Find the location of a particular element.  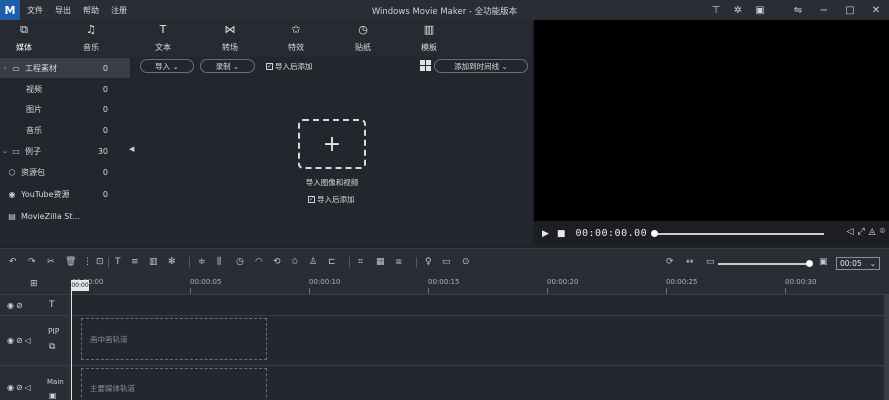

plus-icon: + is located at coordinates (332, 144).